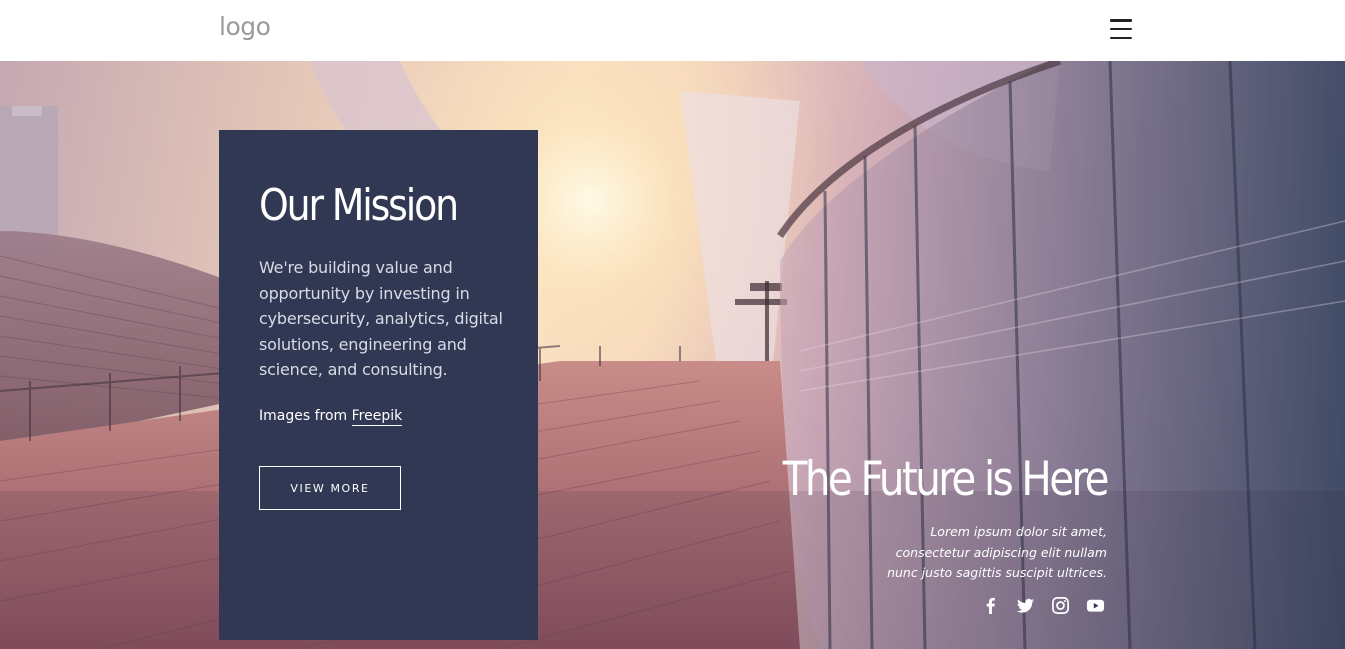 Image resolution: width=1345 pixels, height=649 pixels. Describe the element at coordinates (245, 27) in the screenshot. I see `logo: logo` at that location.